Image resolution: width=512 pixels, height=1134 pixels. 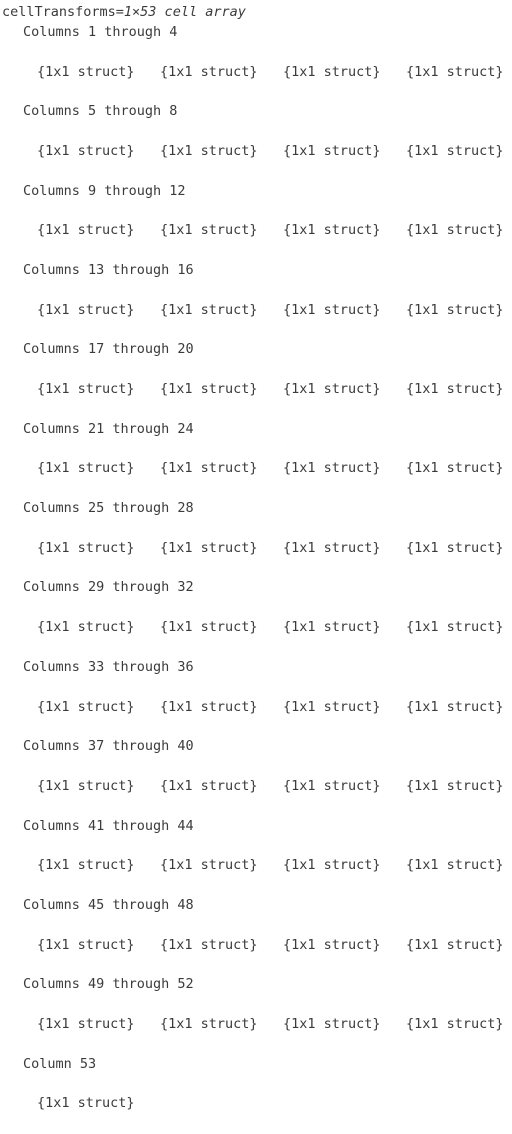 What do you see at coordinates (60, 1063) in the screenshot?
I see `column-range-heading: Column 53` at bounding box center [60, 1063].